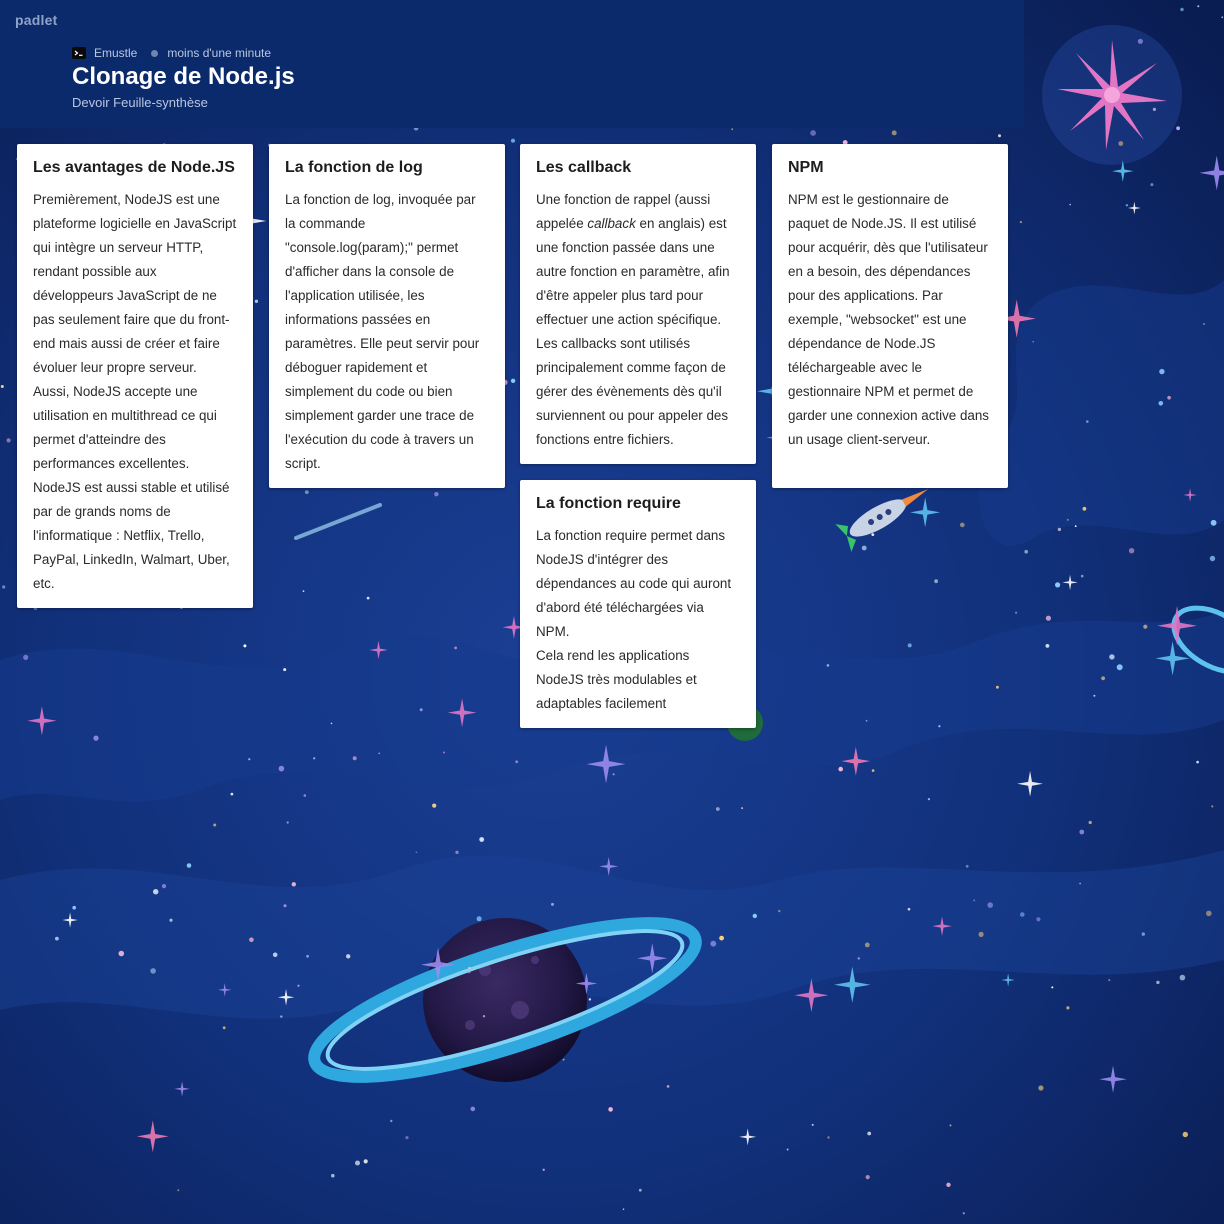 The height and width of the screenshot is (1224, 1224). What do you see at coordinates (608, 503) in the screenshot?
I see `post-title: La fonction require` at bounding box center [608, 503].